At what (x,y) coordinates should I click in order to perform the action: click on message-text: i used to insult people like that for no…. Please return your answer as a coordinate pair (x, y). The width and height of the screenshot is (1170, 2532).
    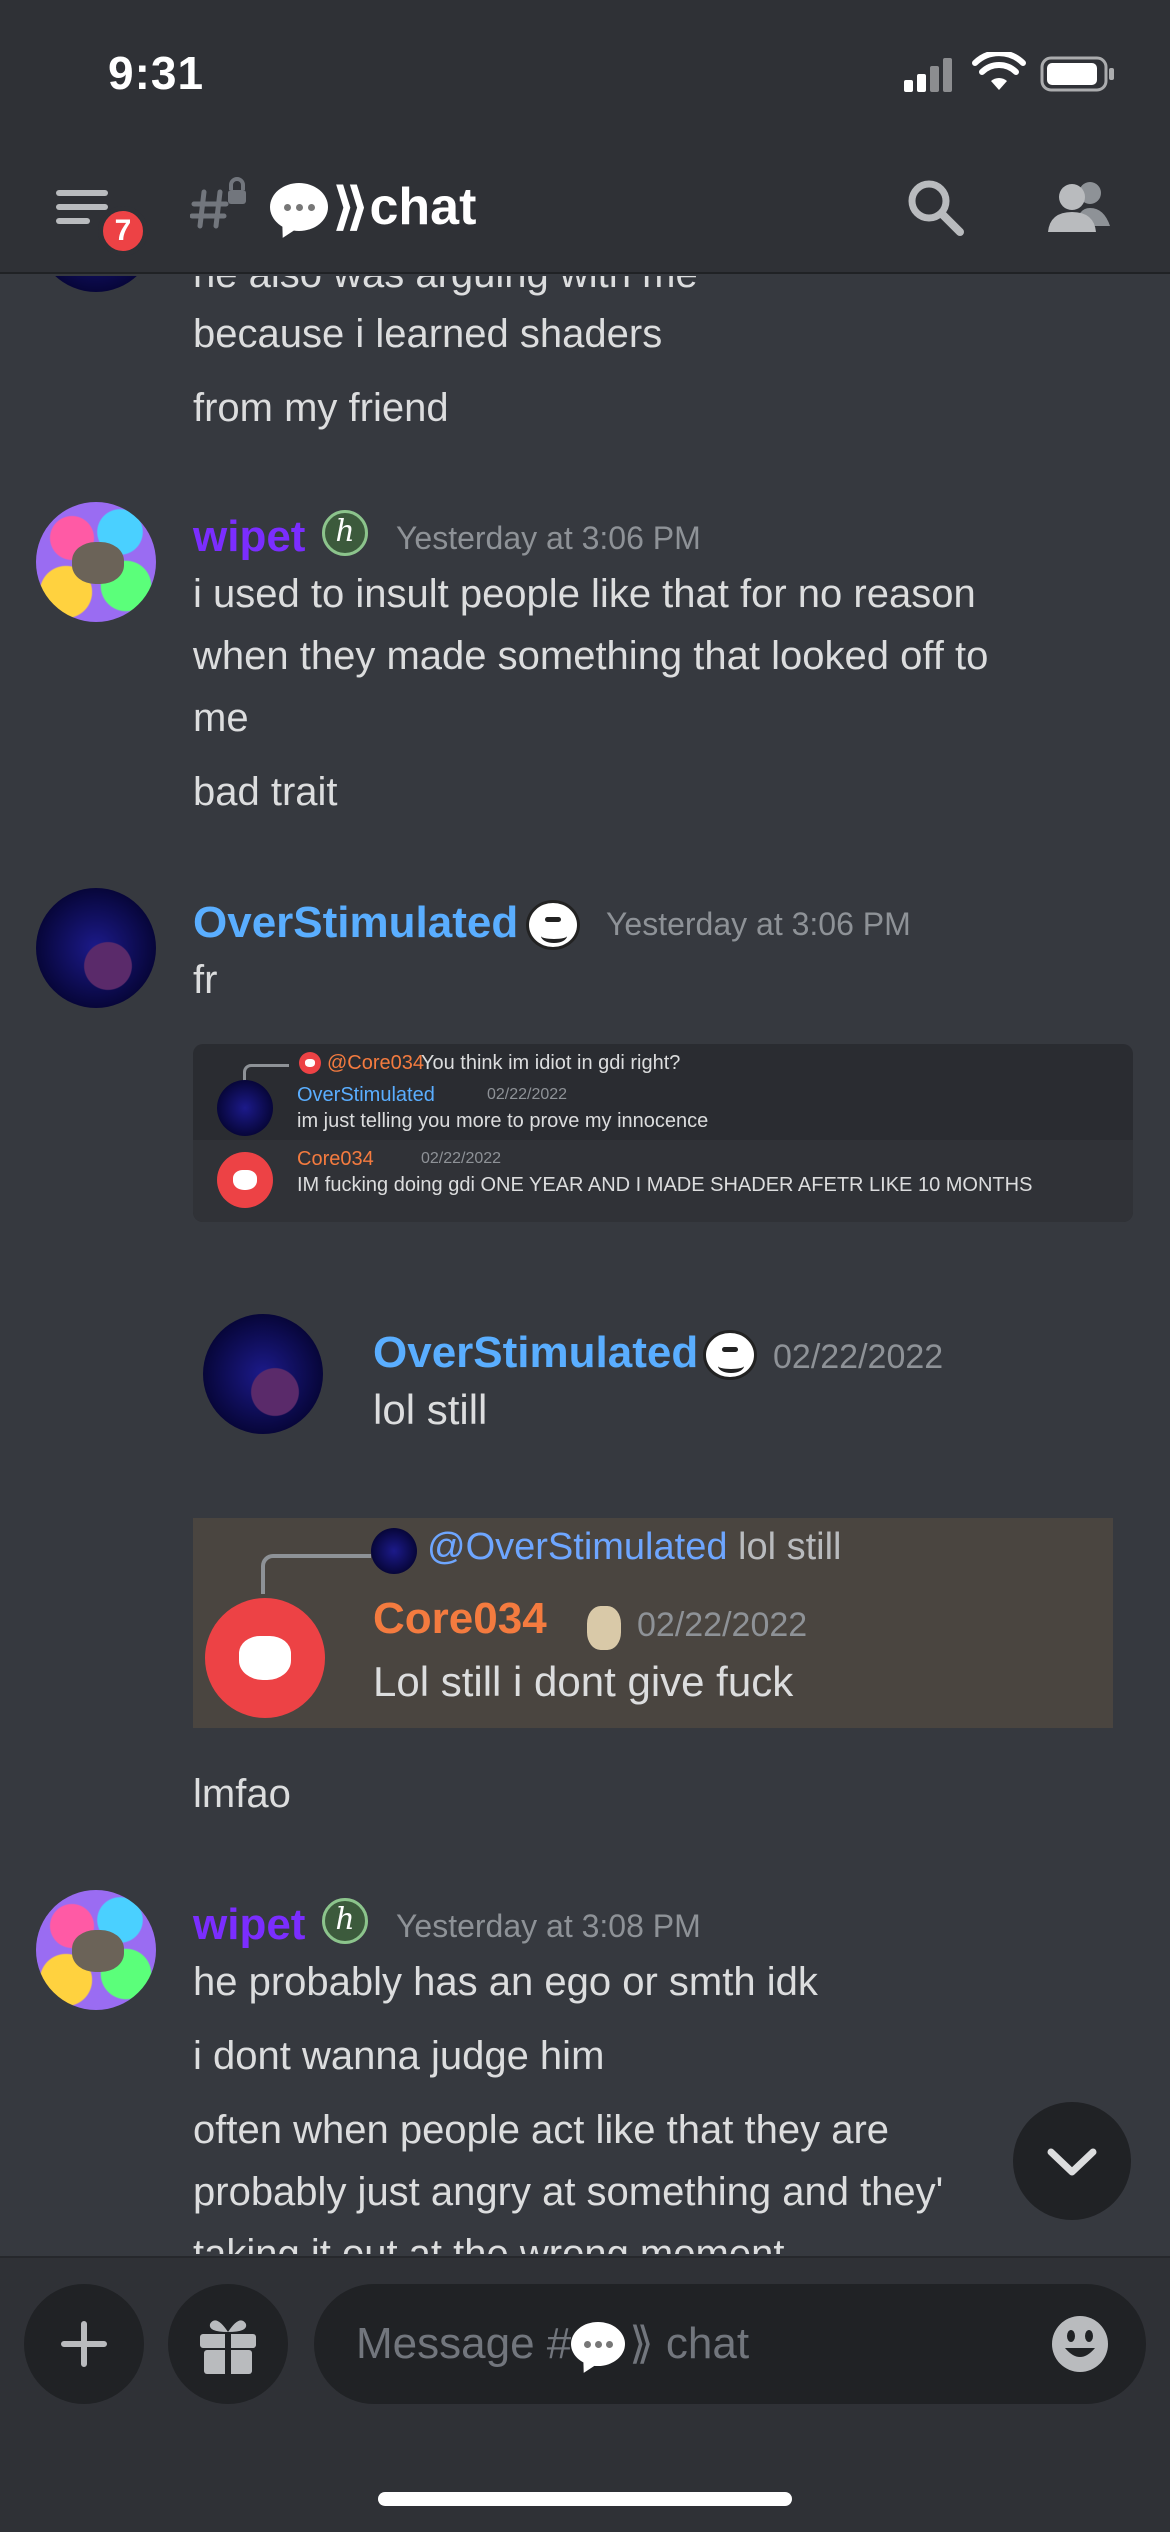
    Looking at the image, I should click on (584, 594).